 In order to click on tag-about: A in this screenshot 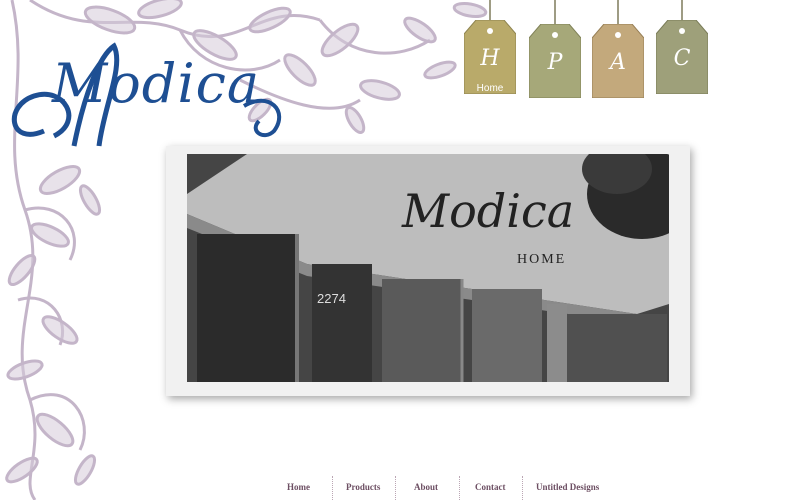, I will do `click(618, 61)`.